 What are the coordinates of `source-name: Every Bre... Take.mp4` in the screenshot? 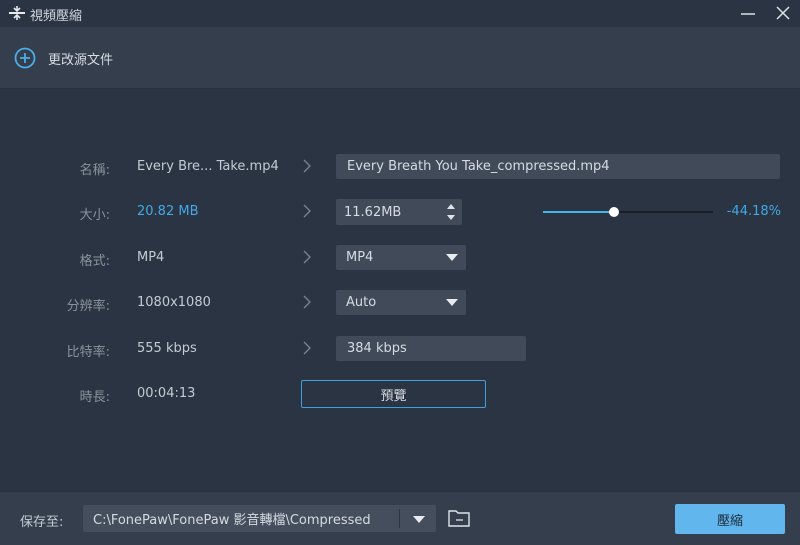 It's located at (208, 166).